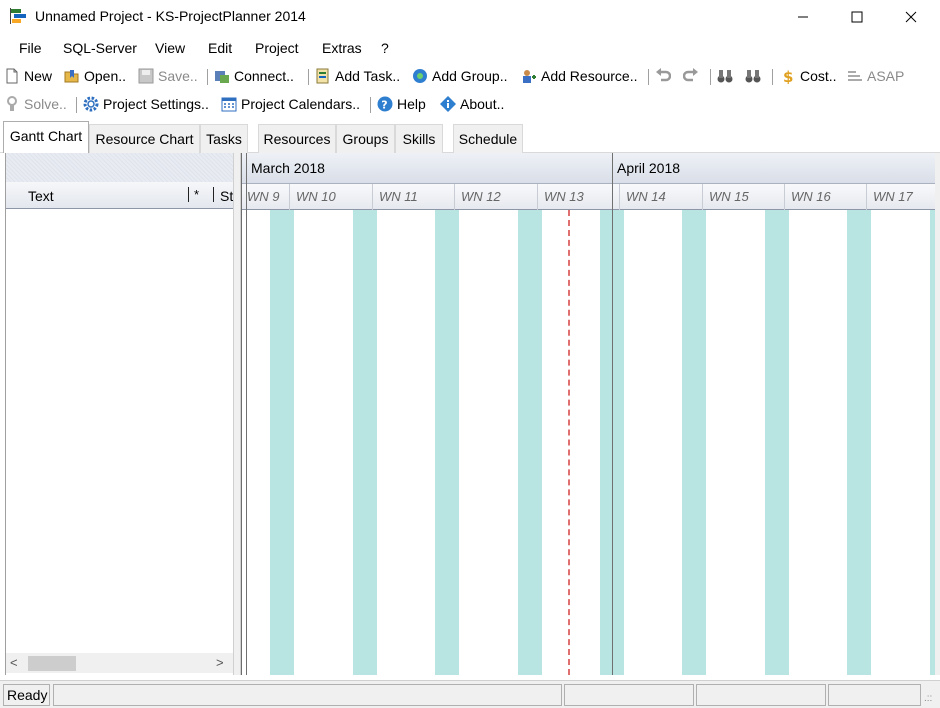  Describe the element at coordinates (691, 76) in the screenshot. I see `redo-button` at that location.